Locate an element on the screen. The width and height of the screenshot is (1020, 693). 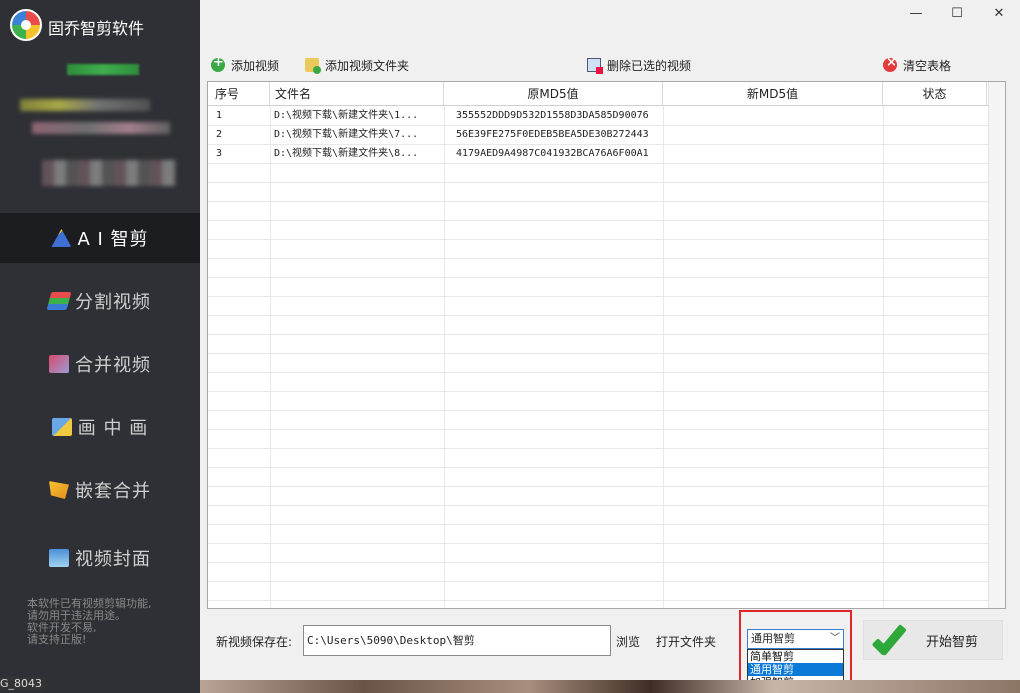
merge-video-icon is located at coordinates (59, 364).